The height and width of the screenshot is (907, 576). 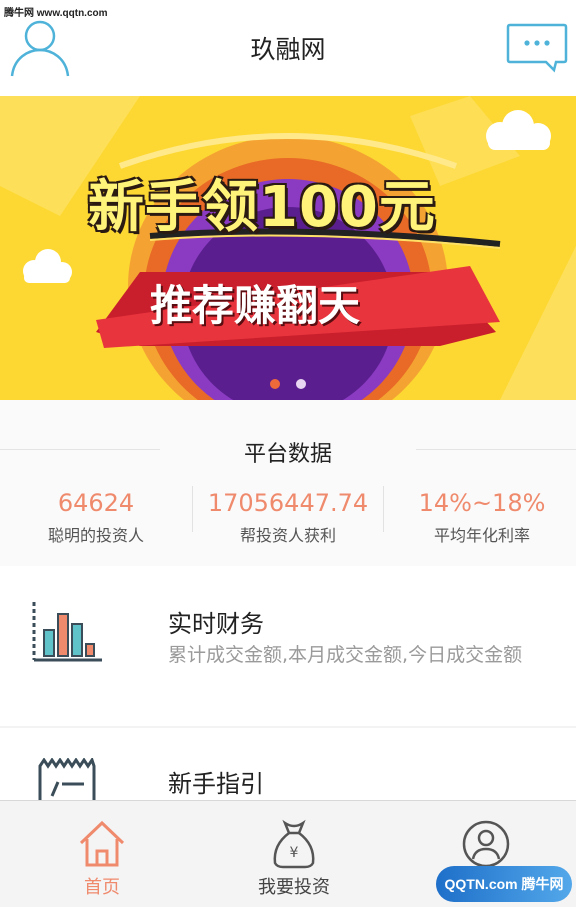 I want to click on card-title: 实时财务, so click(x=216, y=624).